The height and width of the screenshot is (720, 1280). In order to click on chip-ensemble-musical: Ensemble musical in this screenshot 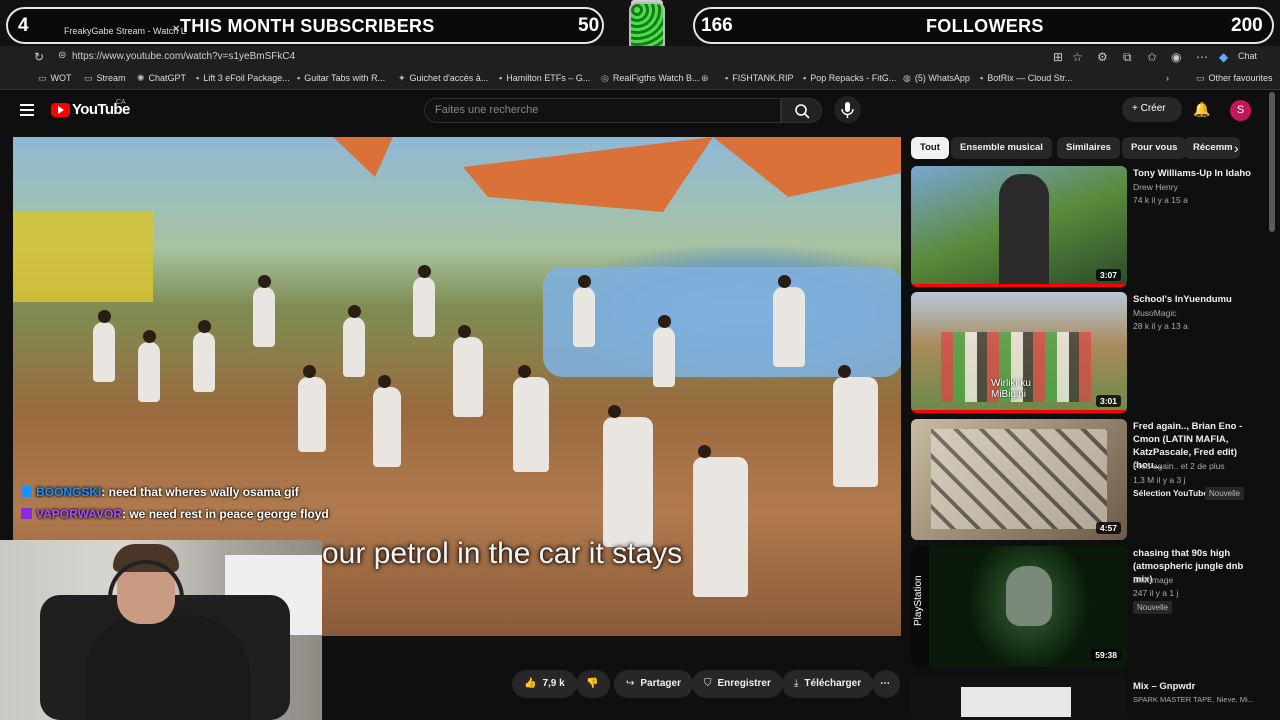, I will do `click(1001, 148)`.